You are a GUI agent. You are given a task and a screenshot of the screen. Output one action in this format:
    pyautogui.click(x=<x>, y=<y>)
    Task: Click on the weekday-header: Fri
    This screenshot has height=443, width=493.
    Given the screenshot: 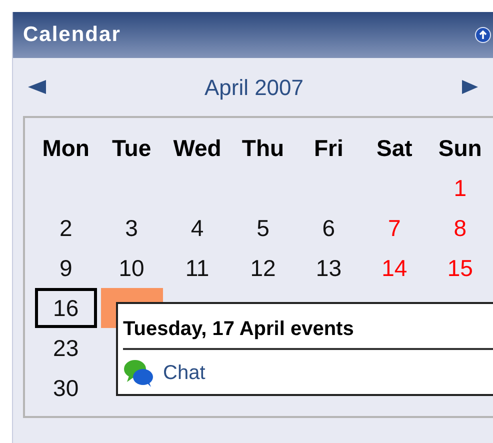 What is the action you would take?
    pyautogui.click(x=329, y=148)
    